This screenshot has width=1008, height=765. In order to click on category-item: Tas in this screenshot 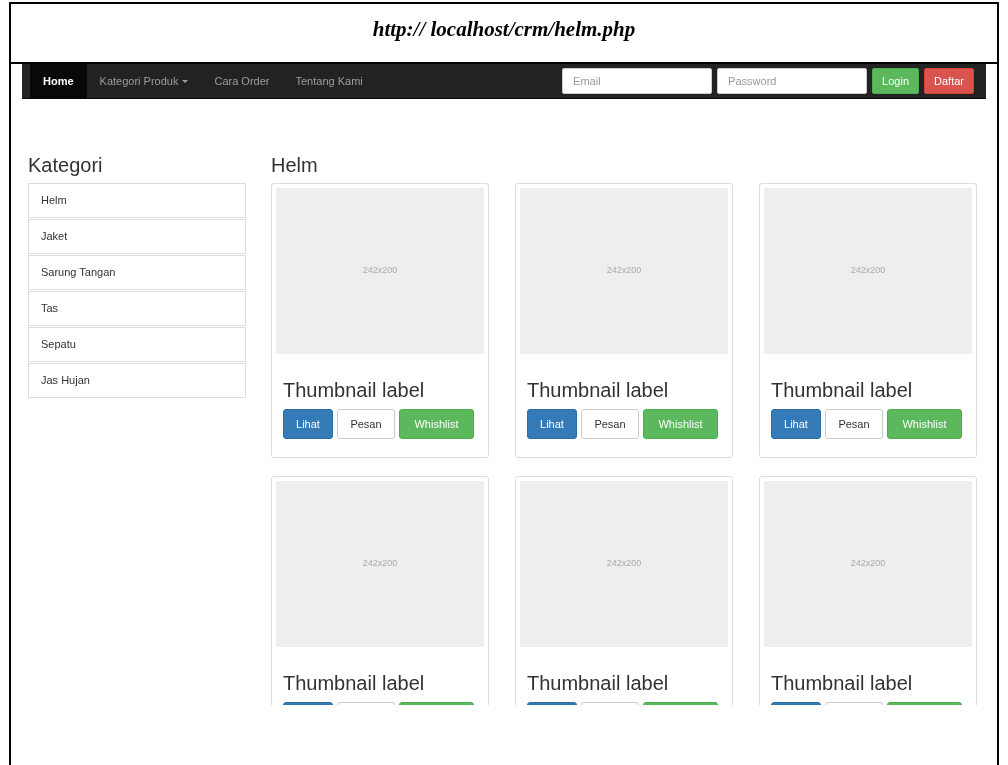, I will do `click(137, 308)`.